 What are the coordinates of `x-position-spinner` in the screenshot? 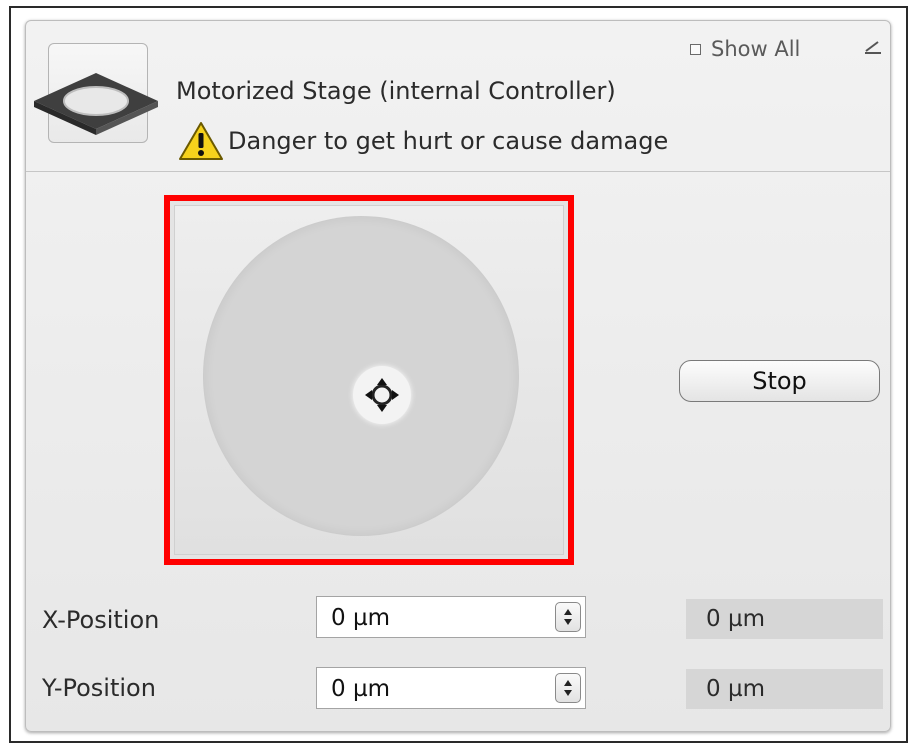 It's located at (568, 617).